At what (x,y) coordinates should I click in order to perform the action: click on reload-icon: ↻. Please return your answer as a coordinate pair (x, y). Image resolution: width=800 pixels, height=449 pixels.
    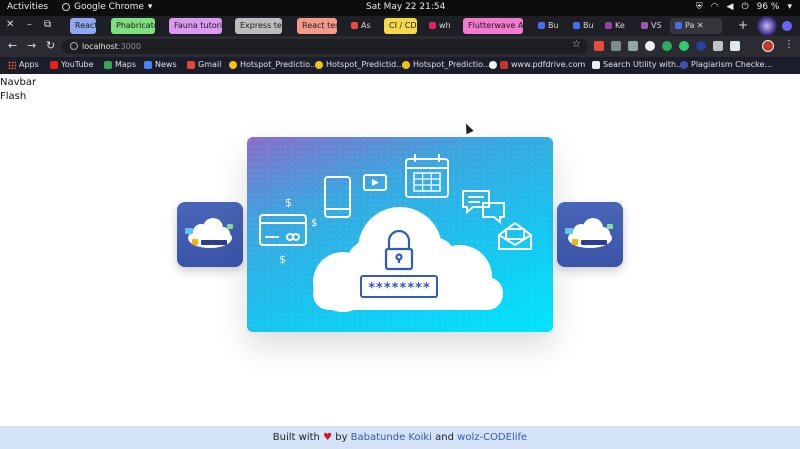
    Looking at the image, I should click on (50, 45).